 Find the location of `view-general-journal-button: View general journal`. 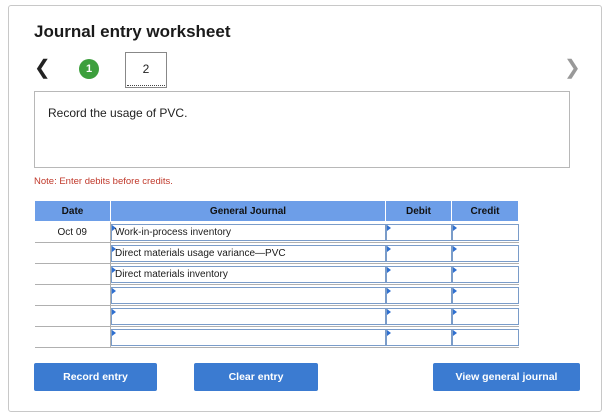

view-general-journal-button: View general journal is located at coordinates (506, 377).